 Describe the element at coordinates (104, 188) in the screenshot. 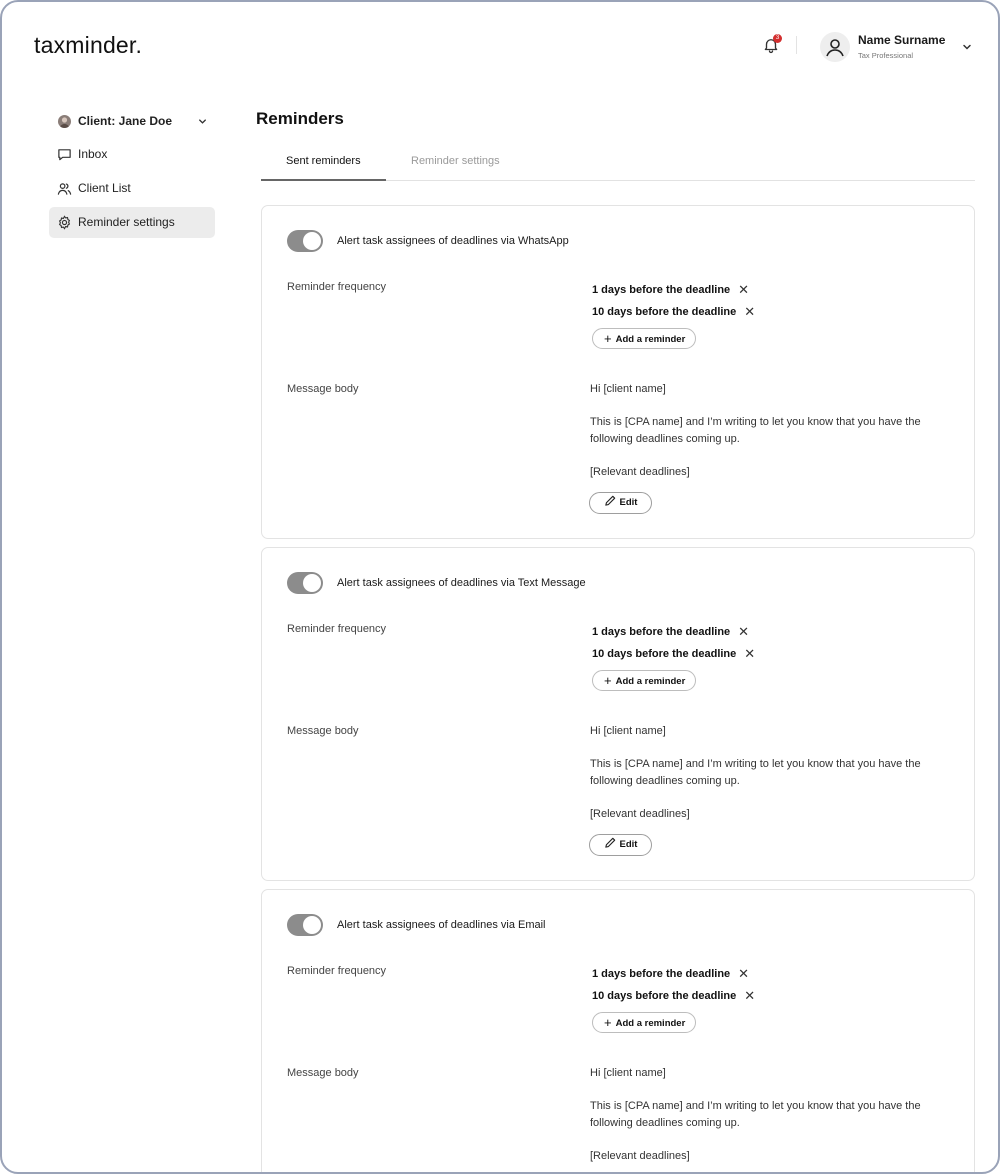

I see `sidebar-item-label: Client List` at that location.